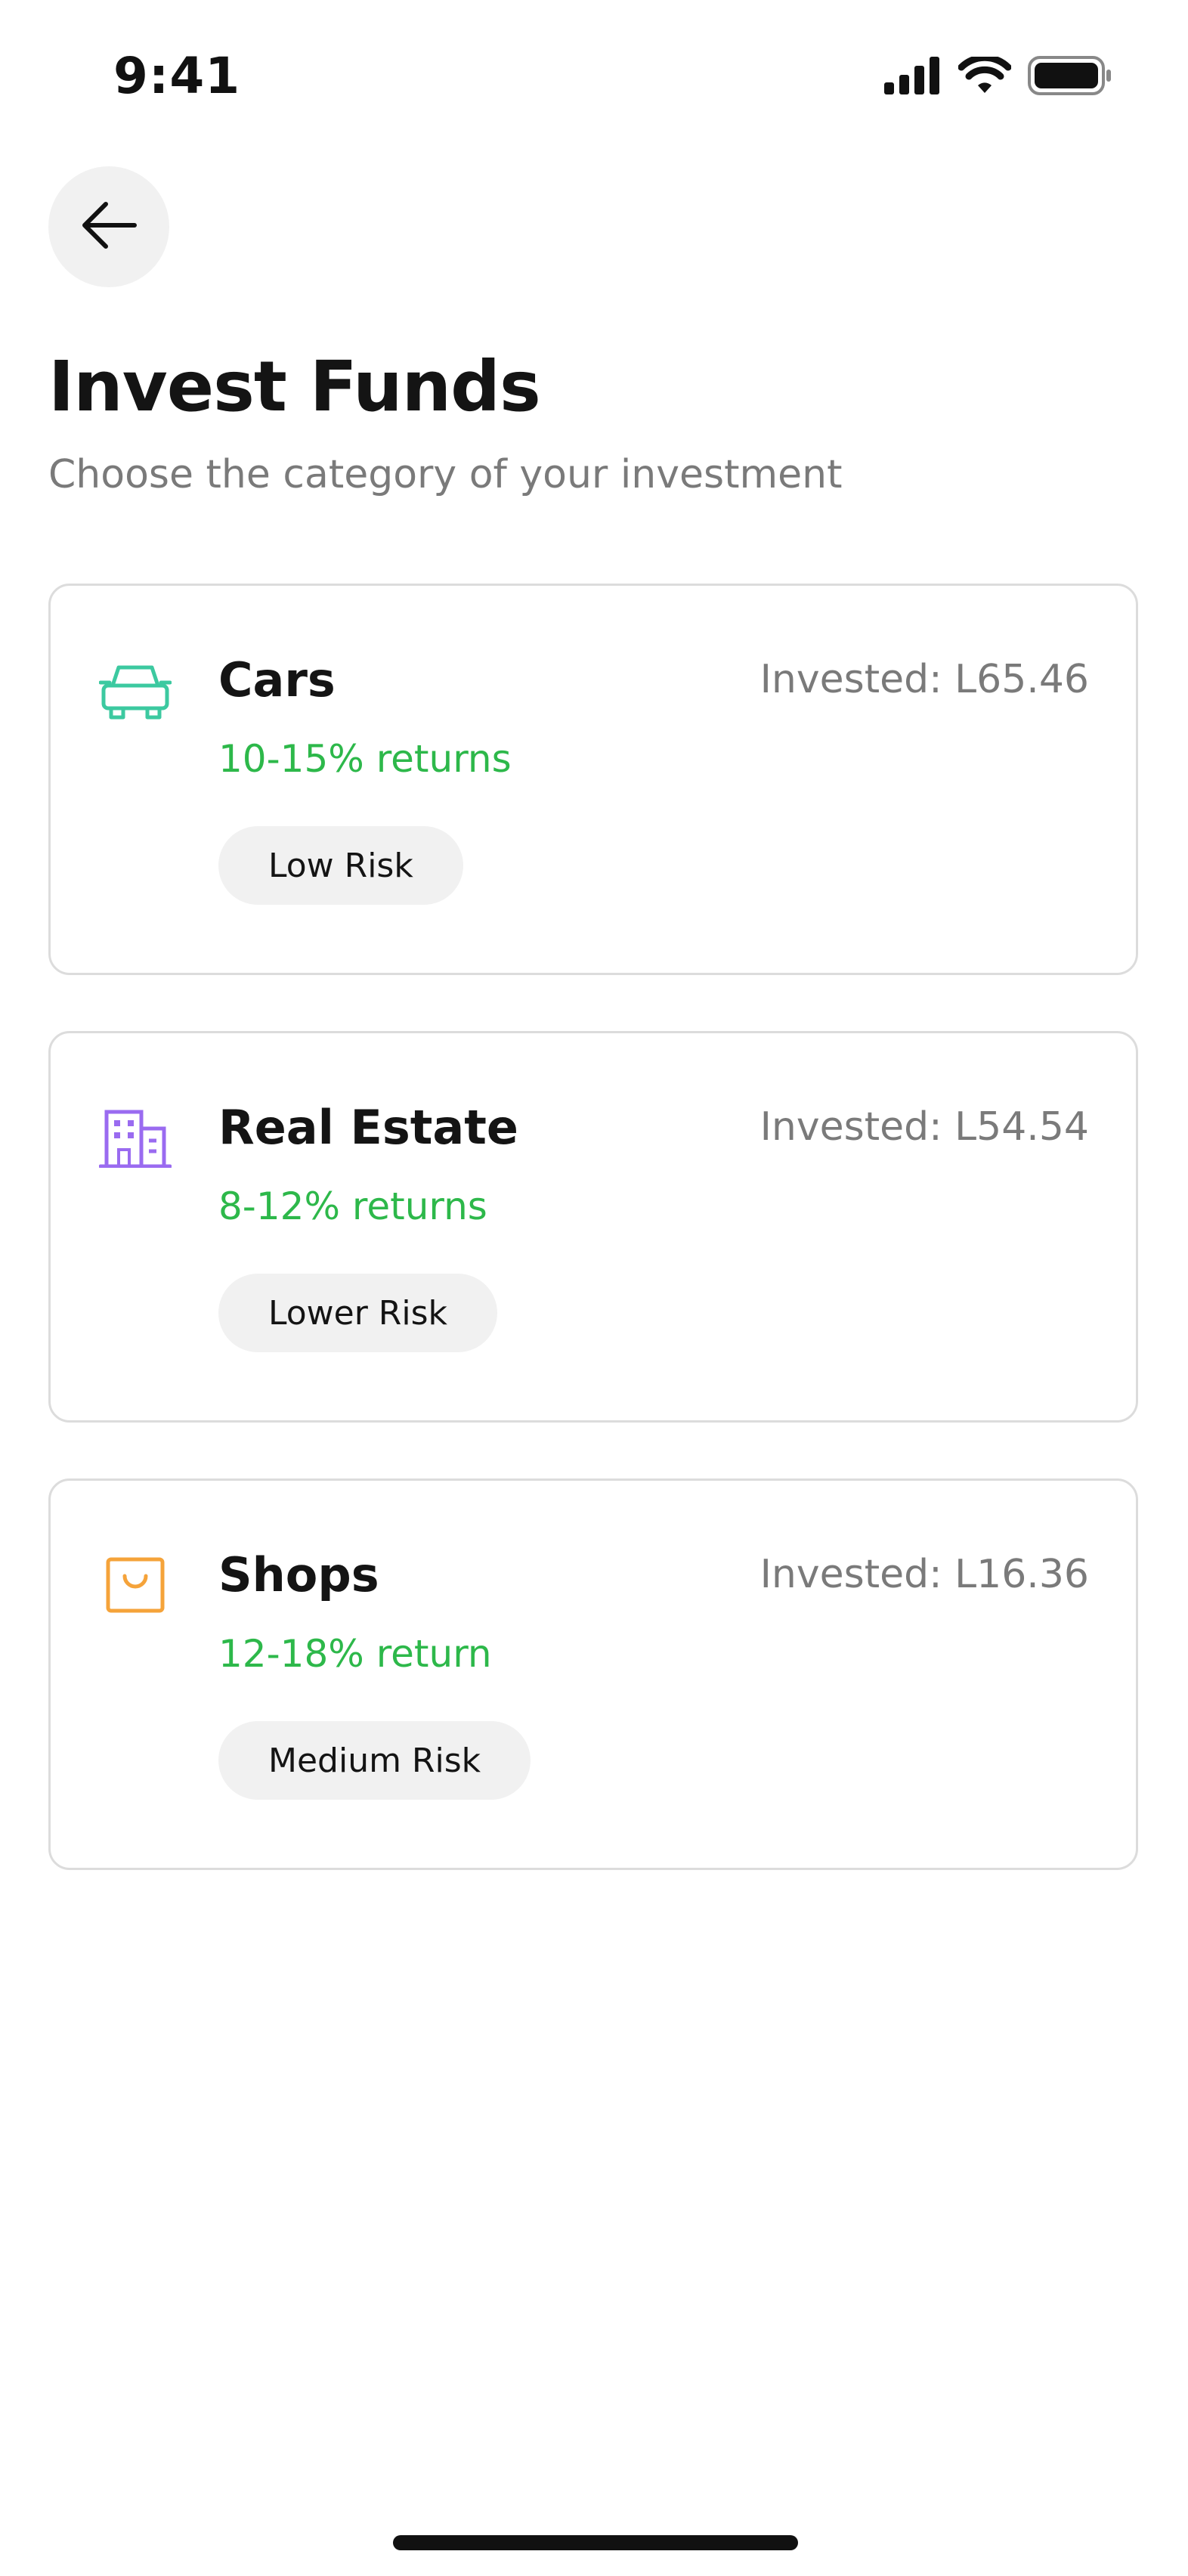  What do you see at coordinates (985, 76) in the screenshot?
I see `wifi-icon` at bounding box center [985, 76].